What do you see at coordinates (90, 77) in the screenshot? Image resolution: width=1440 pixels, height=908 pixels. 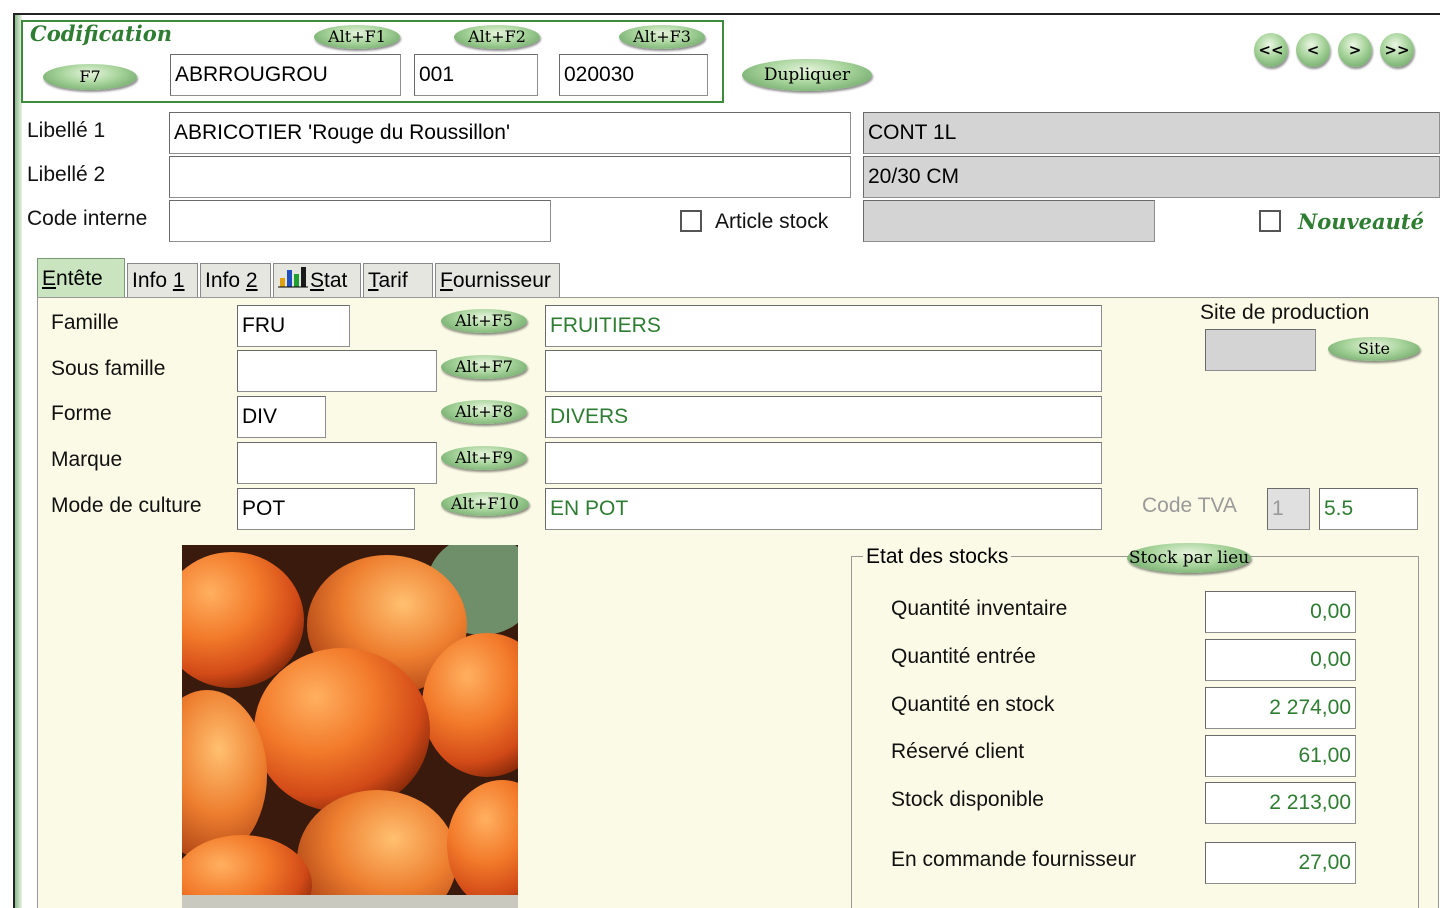 I see `f7-button: F7` at bounding box center [90, 77].